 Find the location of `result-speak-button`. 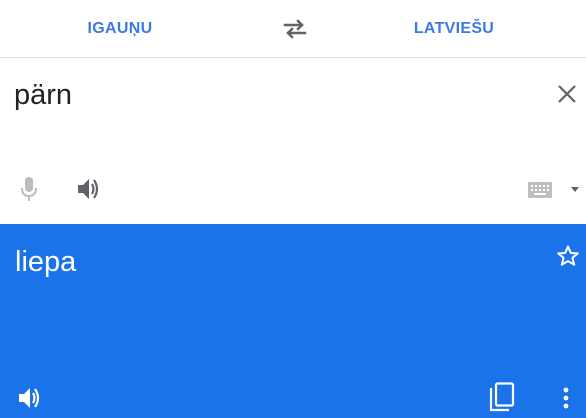

result-speak-button is located at coordinates (30, 398).